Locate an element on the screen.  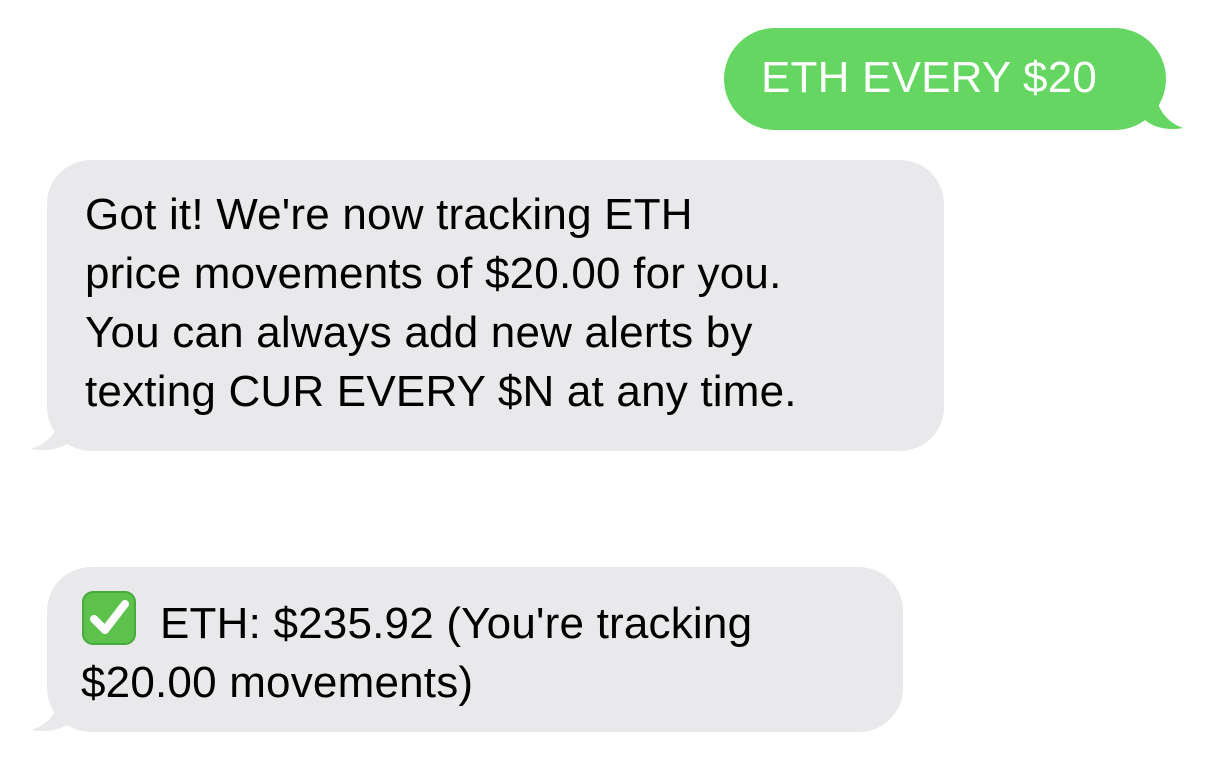
check-mark-button-icon is located at coordinates (109, 618).